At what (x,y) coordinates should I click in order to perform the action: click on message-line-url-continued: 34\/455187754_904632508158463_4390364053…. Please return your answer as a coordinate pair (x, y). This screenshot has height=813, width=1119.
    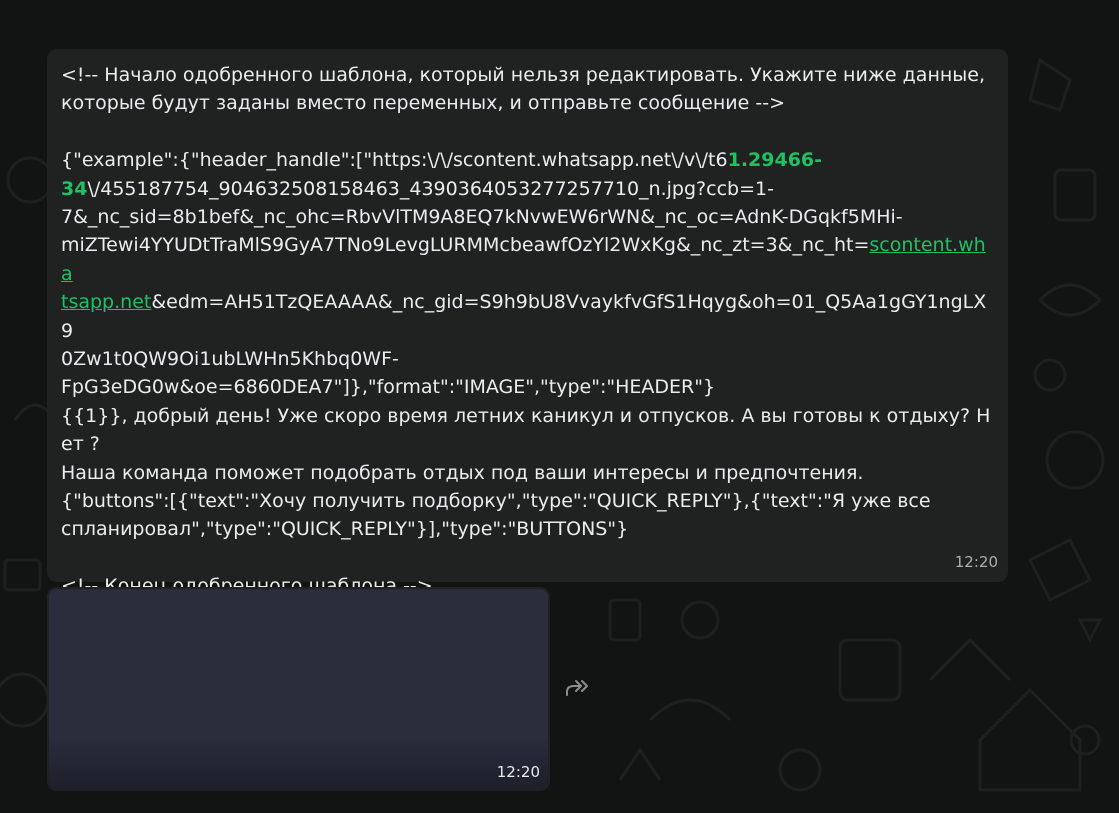
    Looking at the image, I should click on (526, 189).